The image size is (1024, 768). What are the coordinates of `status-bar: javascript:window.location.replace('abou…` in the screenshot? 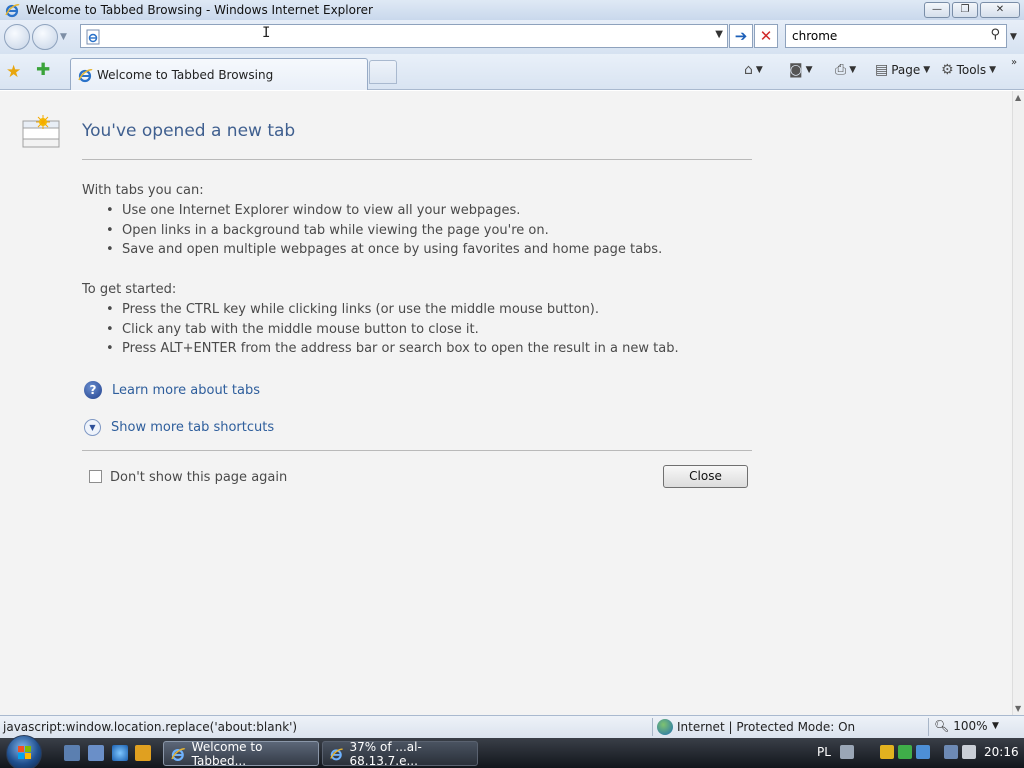 It's located at (512, 726).